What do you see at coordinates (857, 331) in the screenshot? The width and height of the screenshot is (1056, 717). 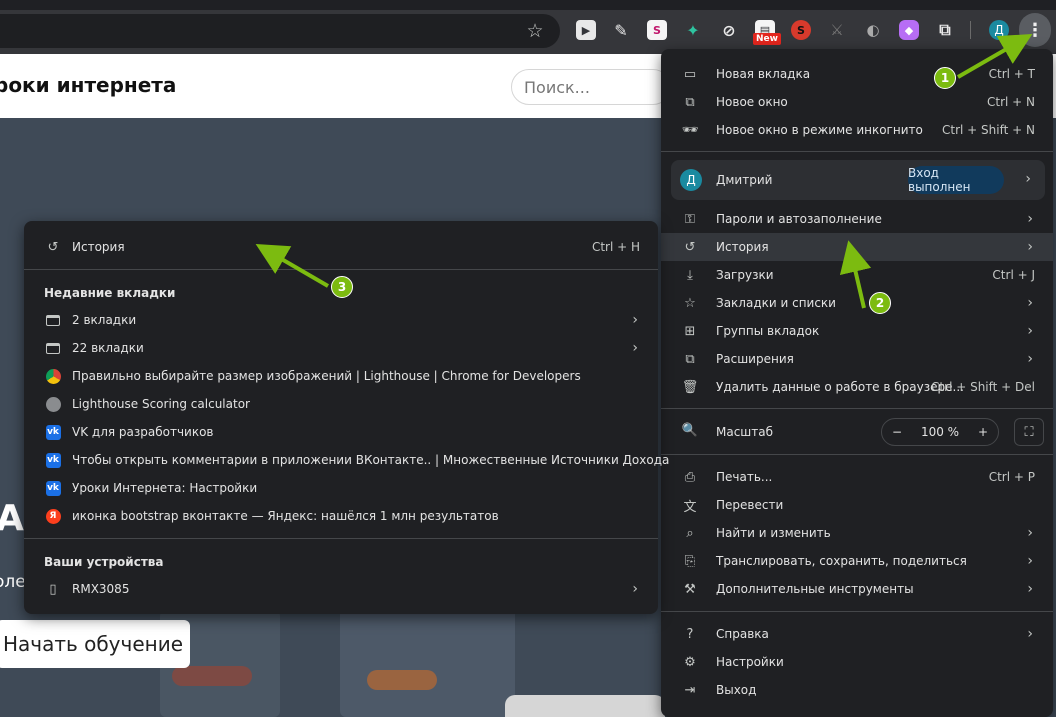 I see `menu-tab-groups: ⊞ Группы вкладок ›` at bounding box center [857, 331].